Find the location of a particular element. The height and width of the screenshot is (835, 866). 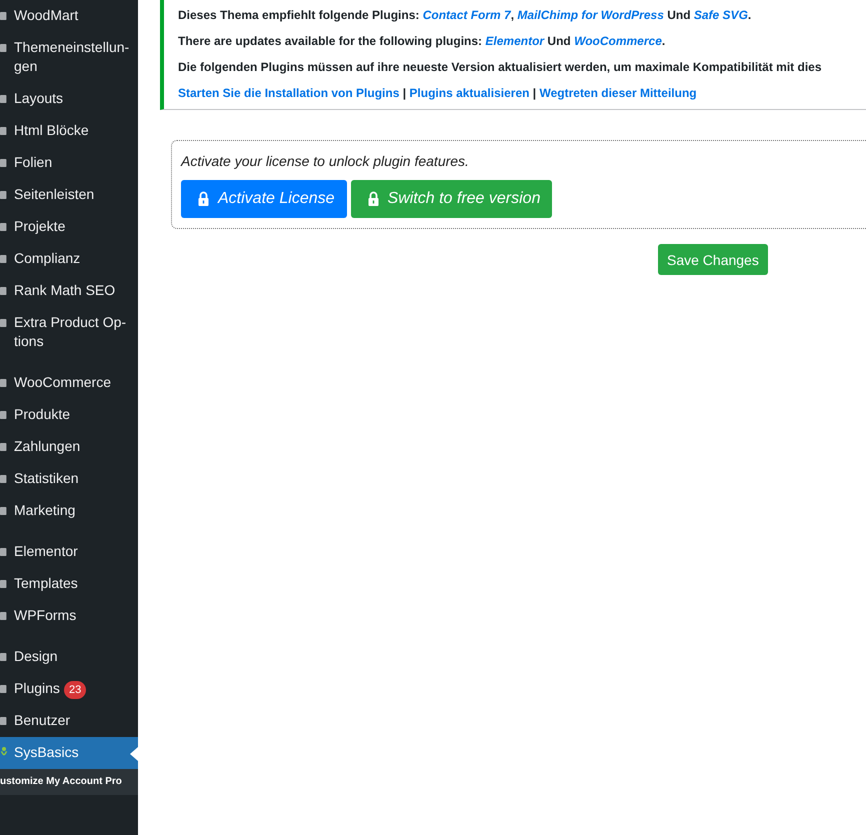

sidebar-item: Produkte is located at coordinates (69, 415).